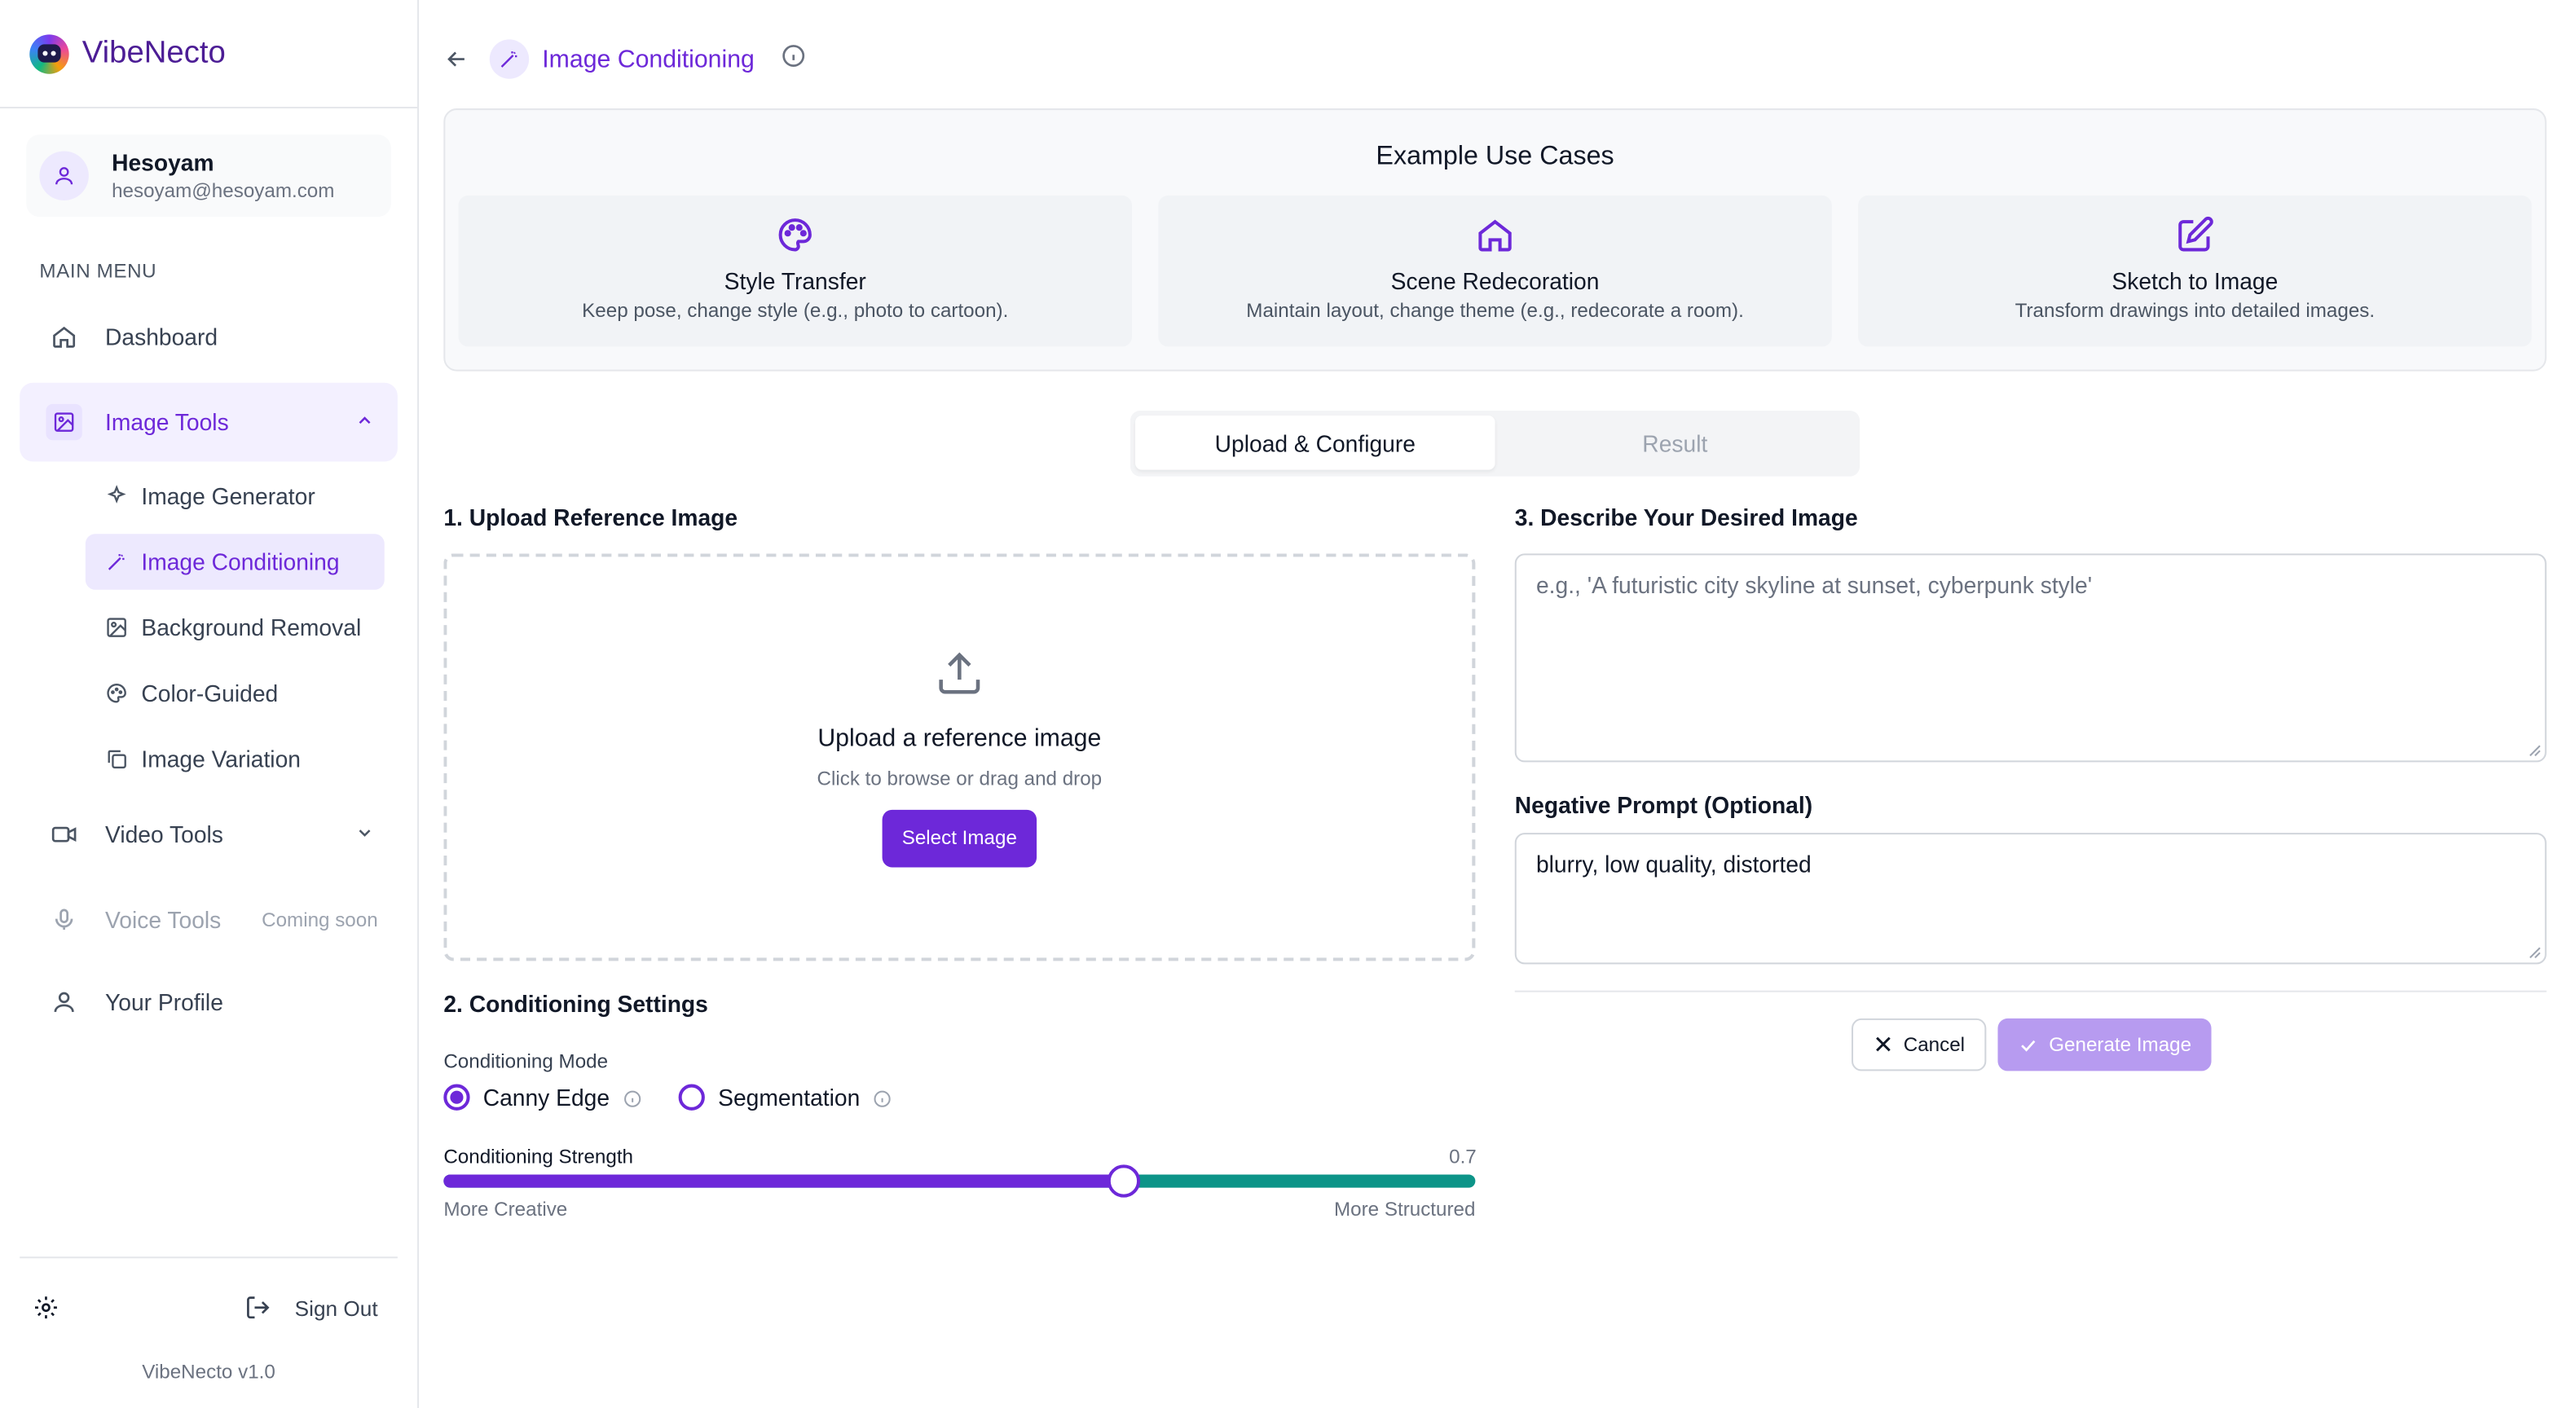  What do you see at coordinates (163, 162) in the screenshot?
I see `user-name: Hesoyam` at bounding box center [163, 162].